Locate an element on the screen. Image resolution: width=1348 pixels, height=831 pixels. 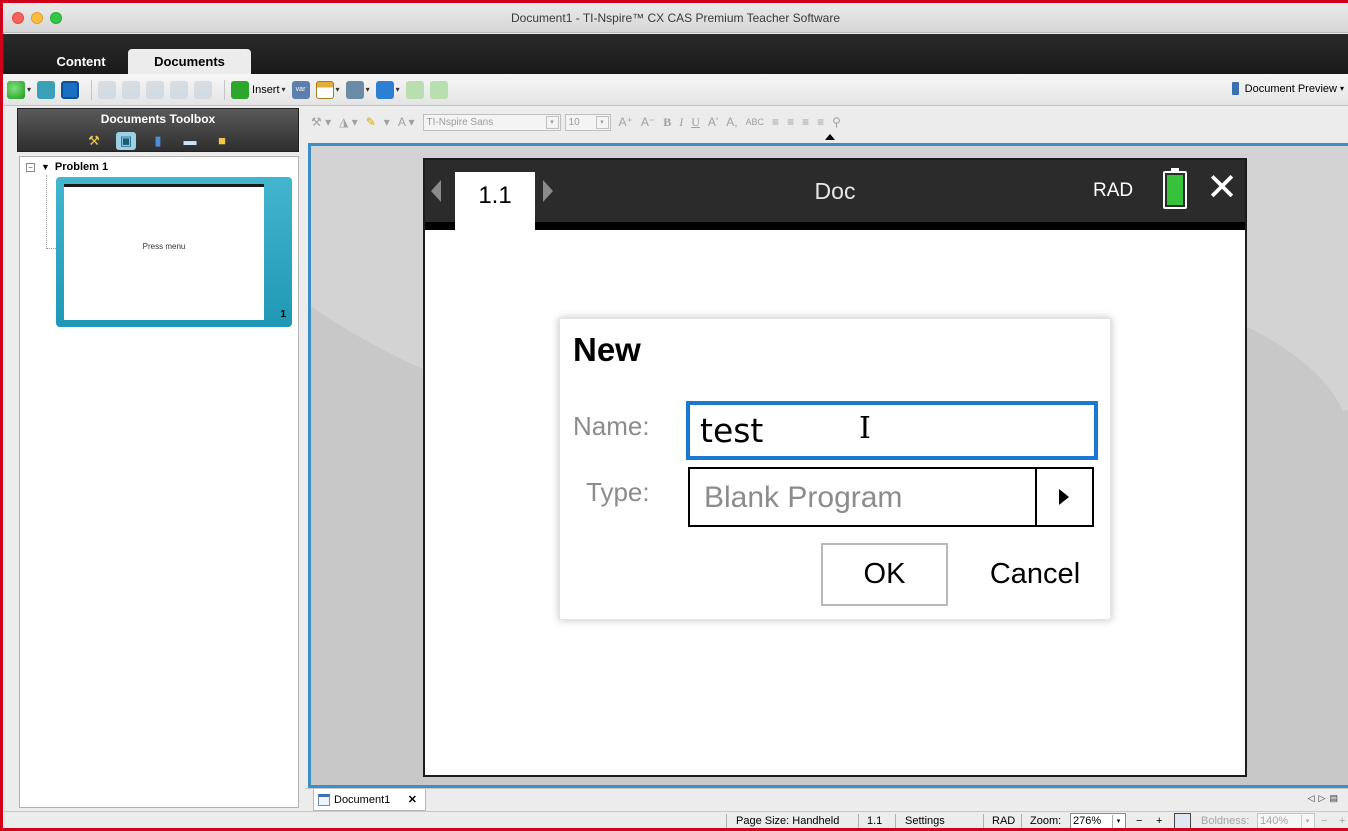
decrease-font-icon: A⁻ is located at coordinates (648, 122).